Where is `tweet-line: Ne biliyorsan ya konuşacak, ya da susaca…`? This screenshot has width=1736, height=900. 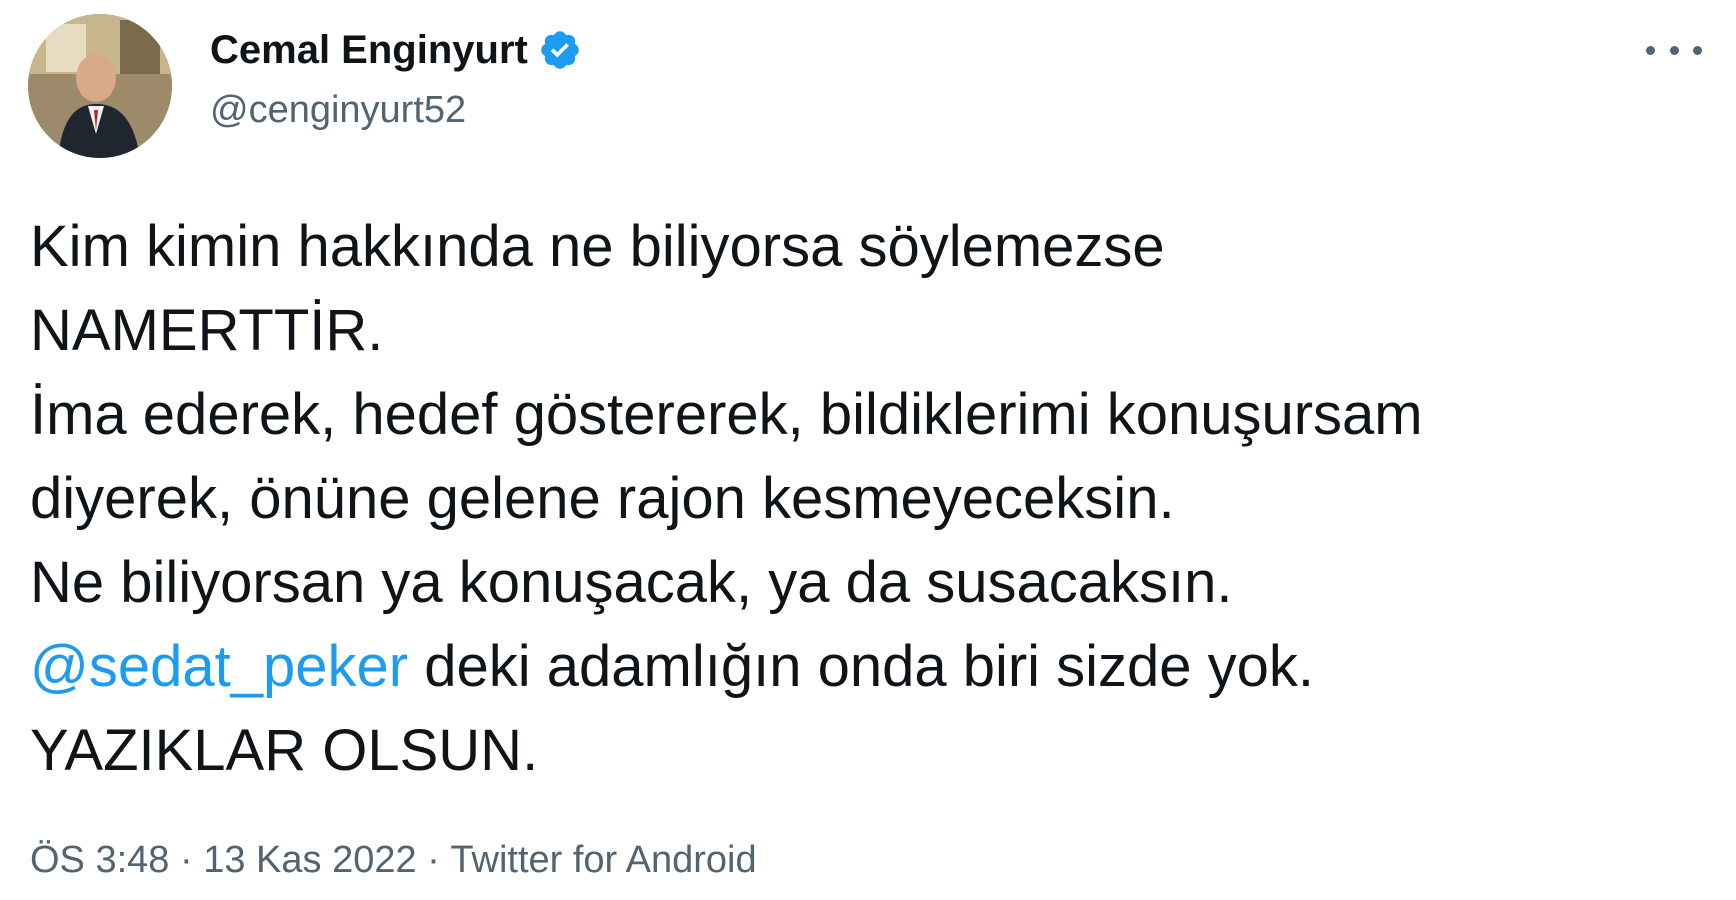 tweet-line: Ne biliyorsan ya konuşacak, ya da susaca… is located at coordinates (631, 582).